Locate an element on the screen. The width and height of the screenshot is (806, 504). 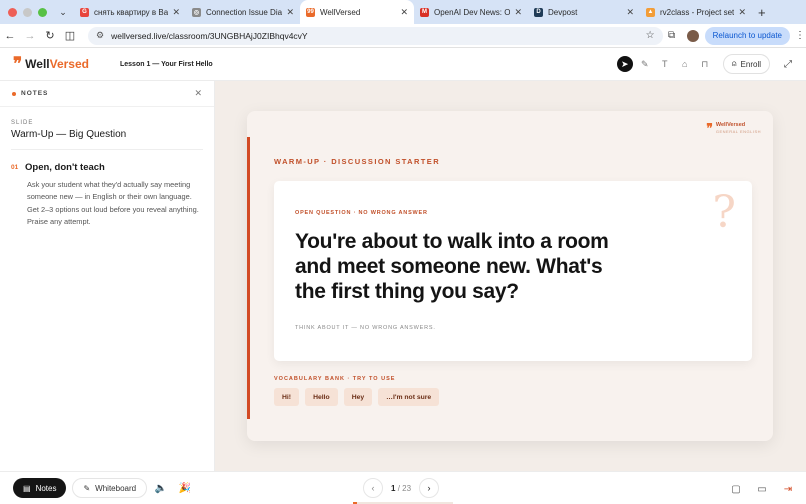
speaker-icon: 🔈 is located at coordinates (161, 488).